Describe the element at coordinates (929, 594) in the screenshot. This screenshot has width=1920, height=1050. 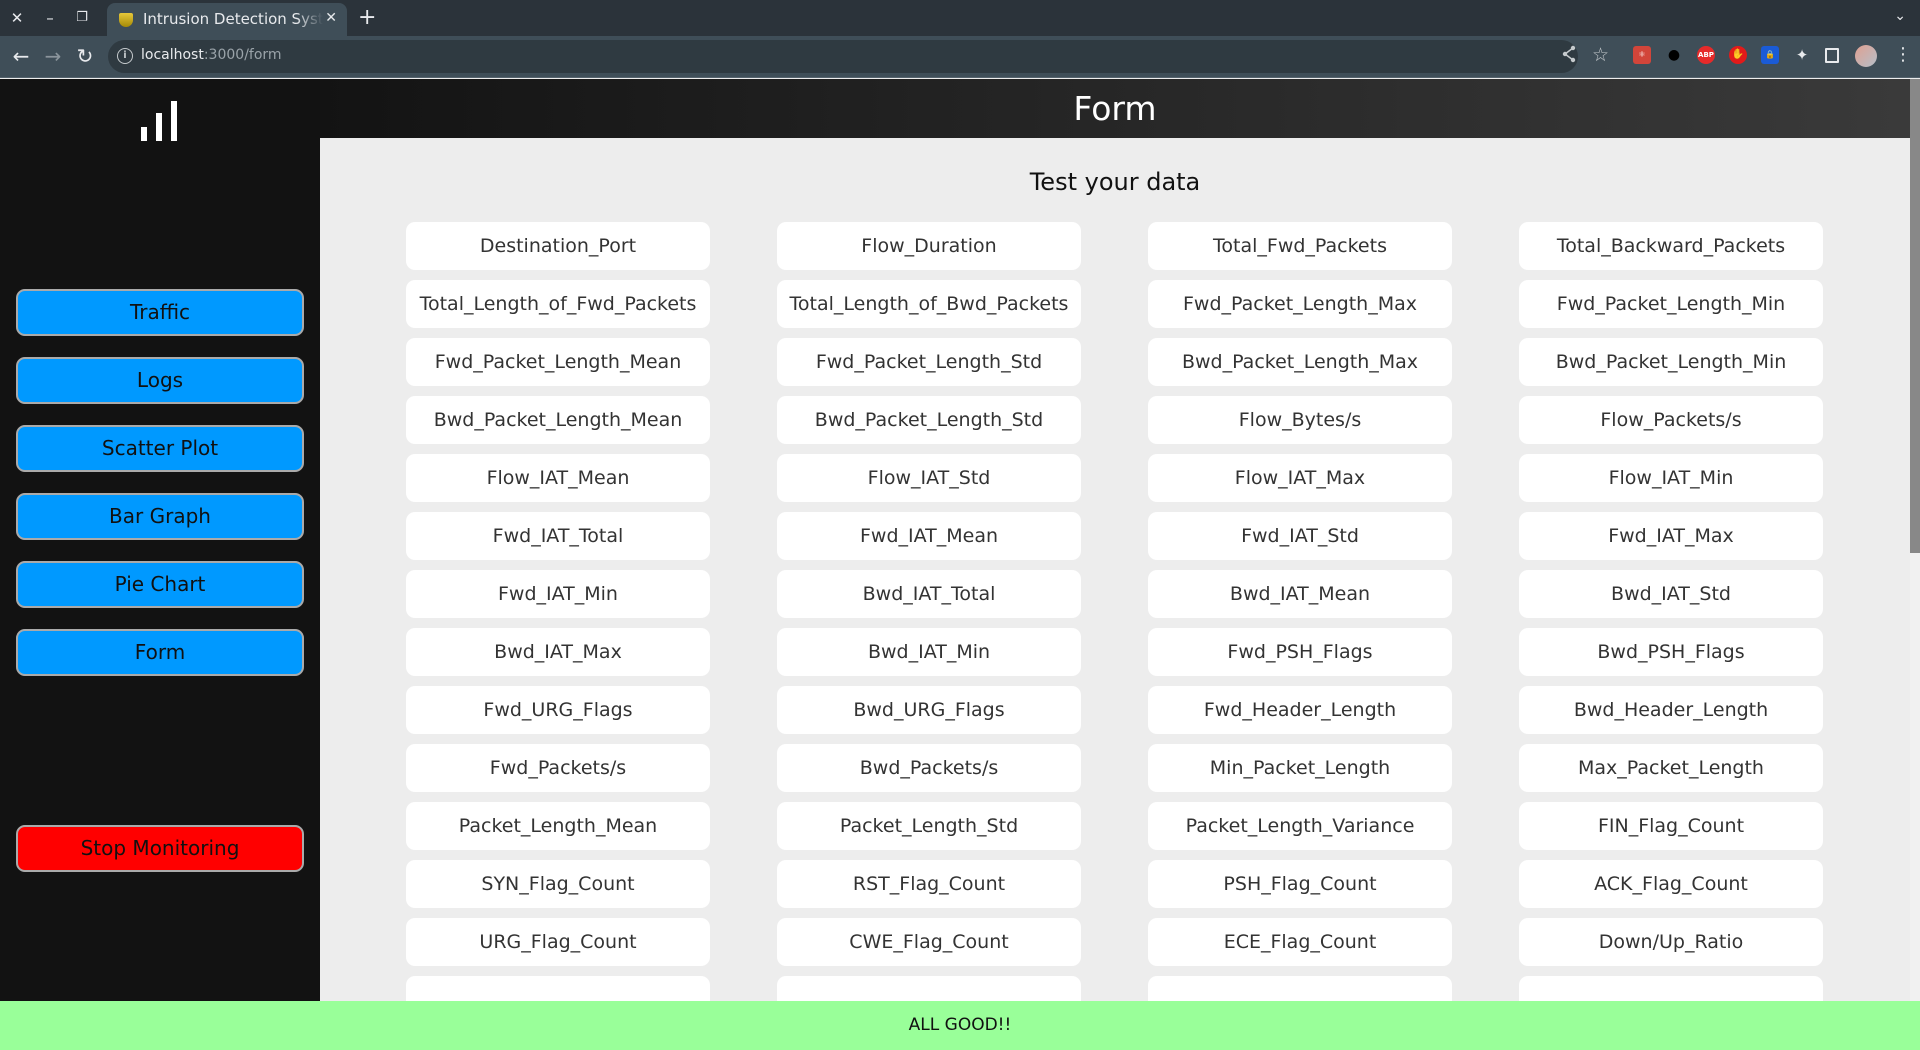
I see `bwd-iat-total-input` at that location.